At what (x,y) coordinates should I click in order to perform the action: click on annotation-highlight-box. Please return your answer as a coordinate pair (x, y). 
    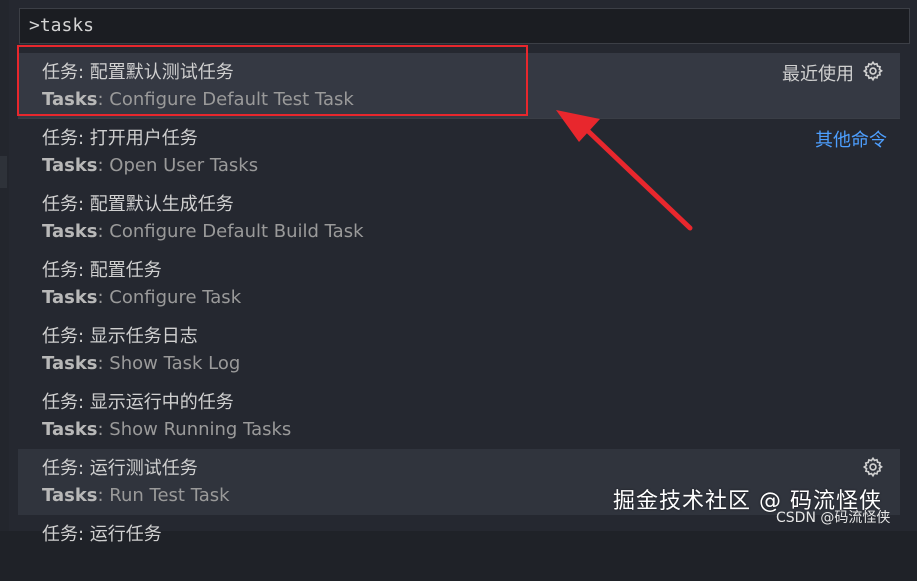
    Looking at the image, I should click on (272, 80).